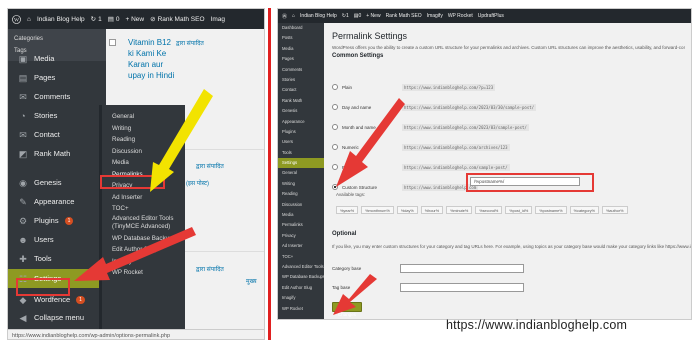 This screenshot has width=700, height=350. What do you see at coordinates (537, 325) in the screenshot?
I see `website-url: https://www.indianbloghelp.com` at bounding box center [537, 325].